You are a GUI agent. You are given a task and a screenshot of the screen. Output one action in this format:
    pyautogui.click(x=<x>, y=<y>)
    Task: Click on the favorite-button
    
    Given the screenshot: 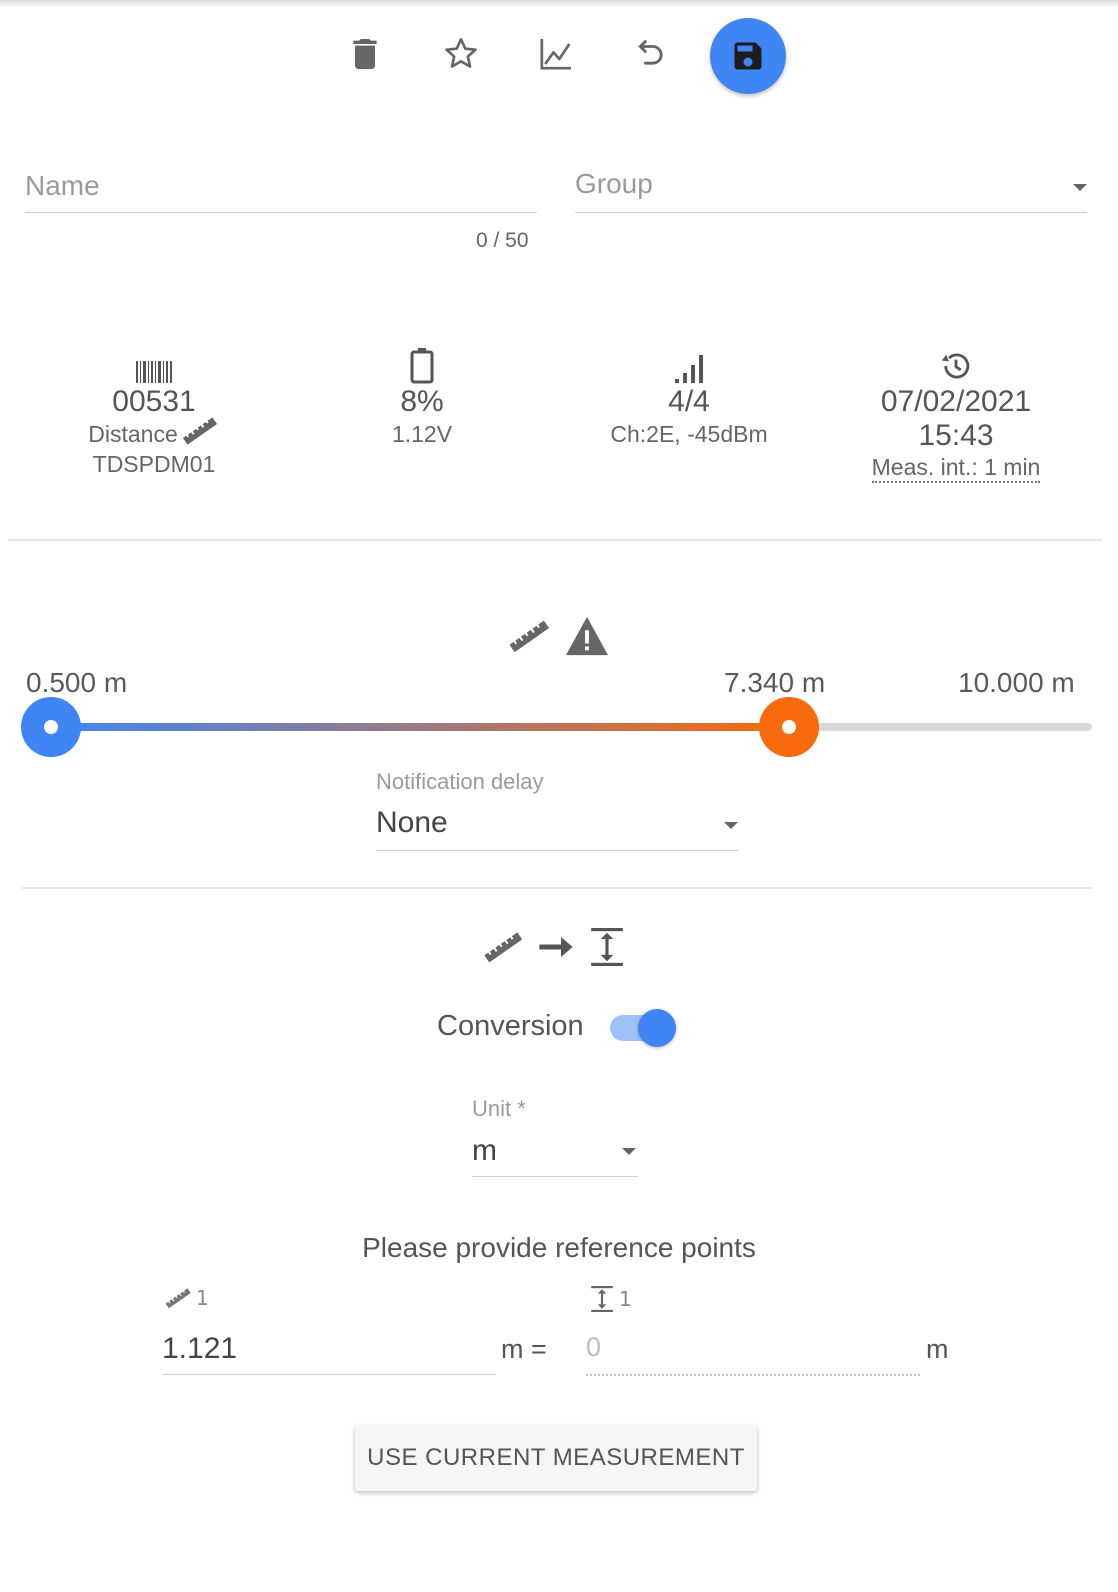 What is the action you would take?
    pyautogui.click(x=461, y=54)
    